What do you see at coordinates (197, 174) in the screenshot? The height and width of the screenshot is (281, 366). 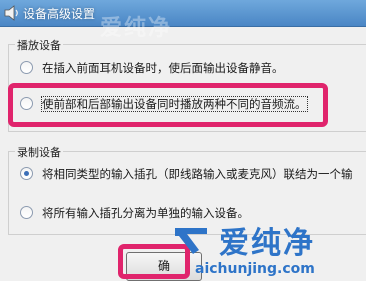 I see `option-label: 将相同类型的输入插孔（即线路输入或麦克风）联结为一个输` at bounding box center [197, 174].